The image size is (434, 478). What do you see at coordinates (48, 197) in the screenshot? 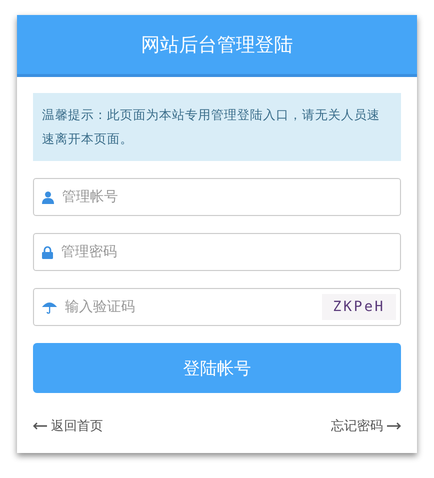
I see `user-icon` at bounding box center [48, 197].